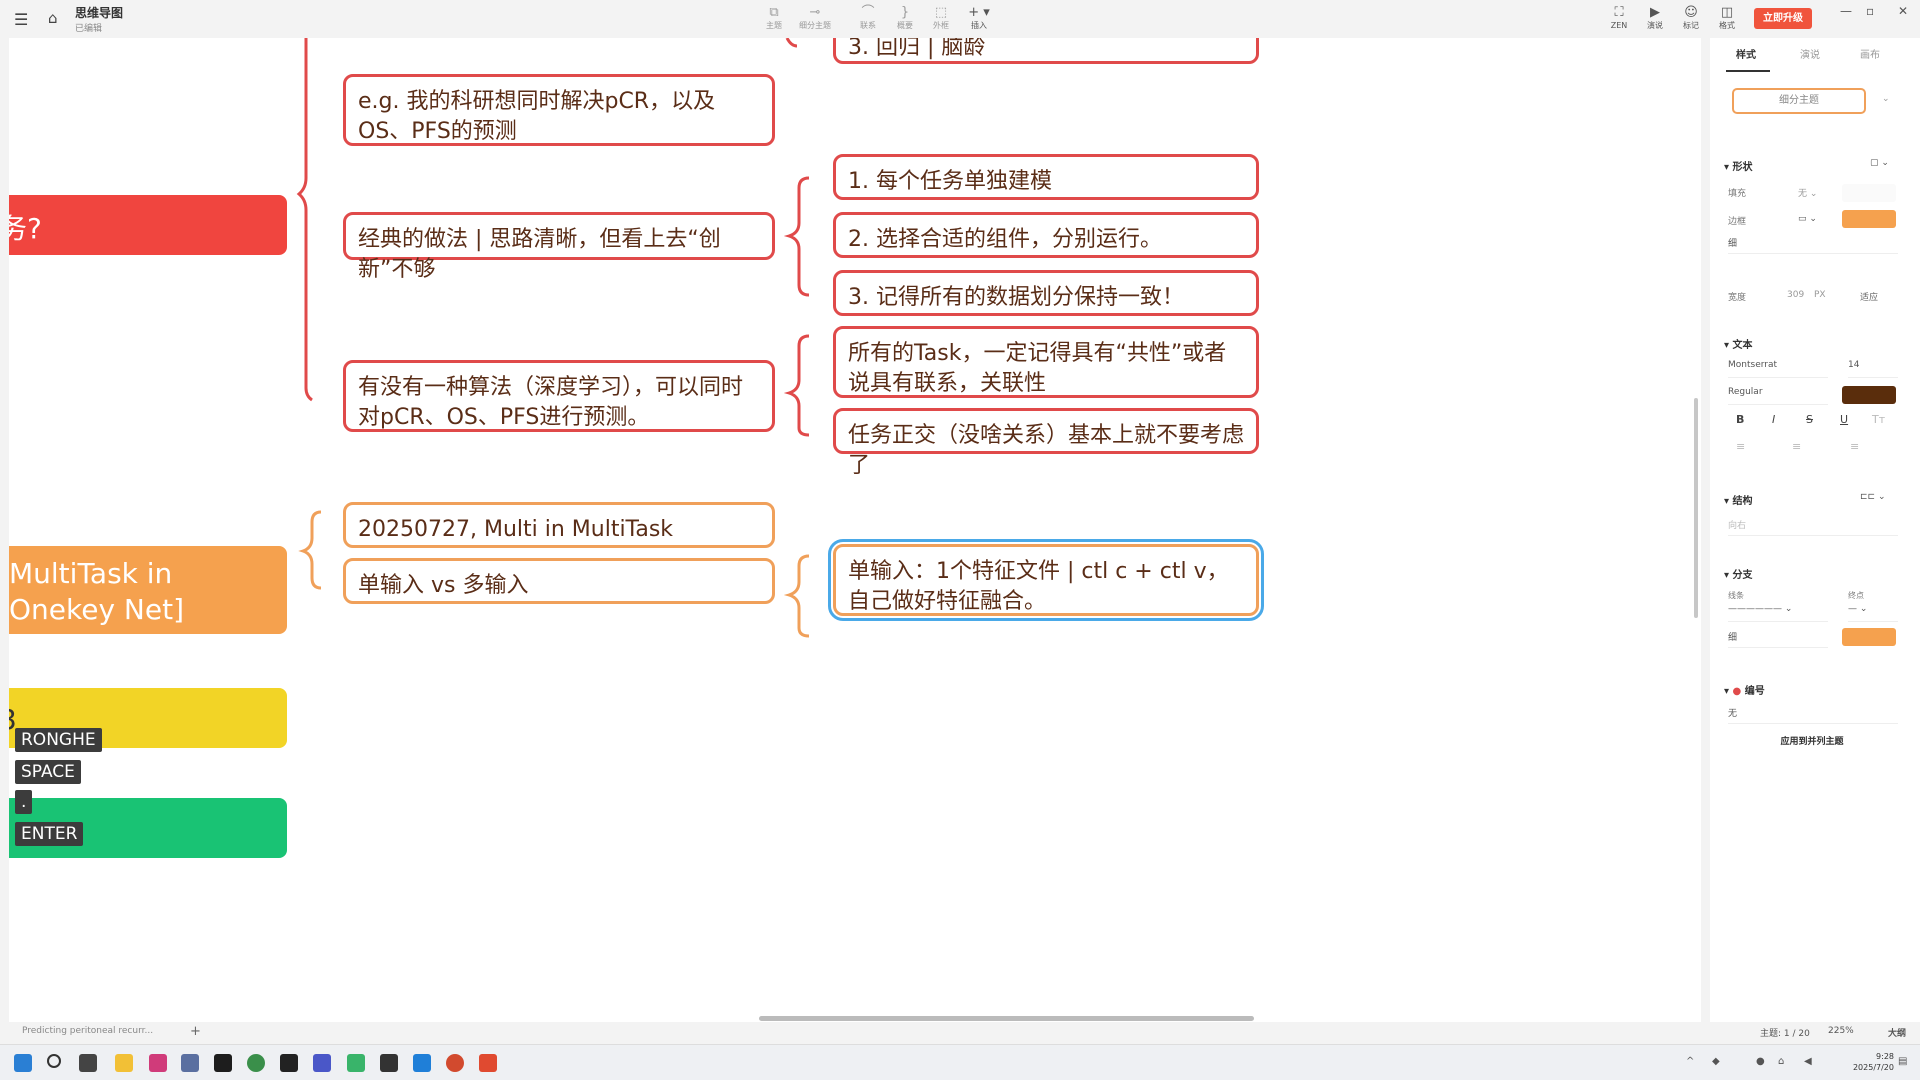 This screenshot has width=1920, height=1080. I want to click on format-panel-button: ◫ 格式, so click(1727, 18).